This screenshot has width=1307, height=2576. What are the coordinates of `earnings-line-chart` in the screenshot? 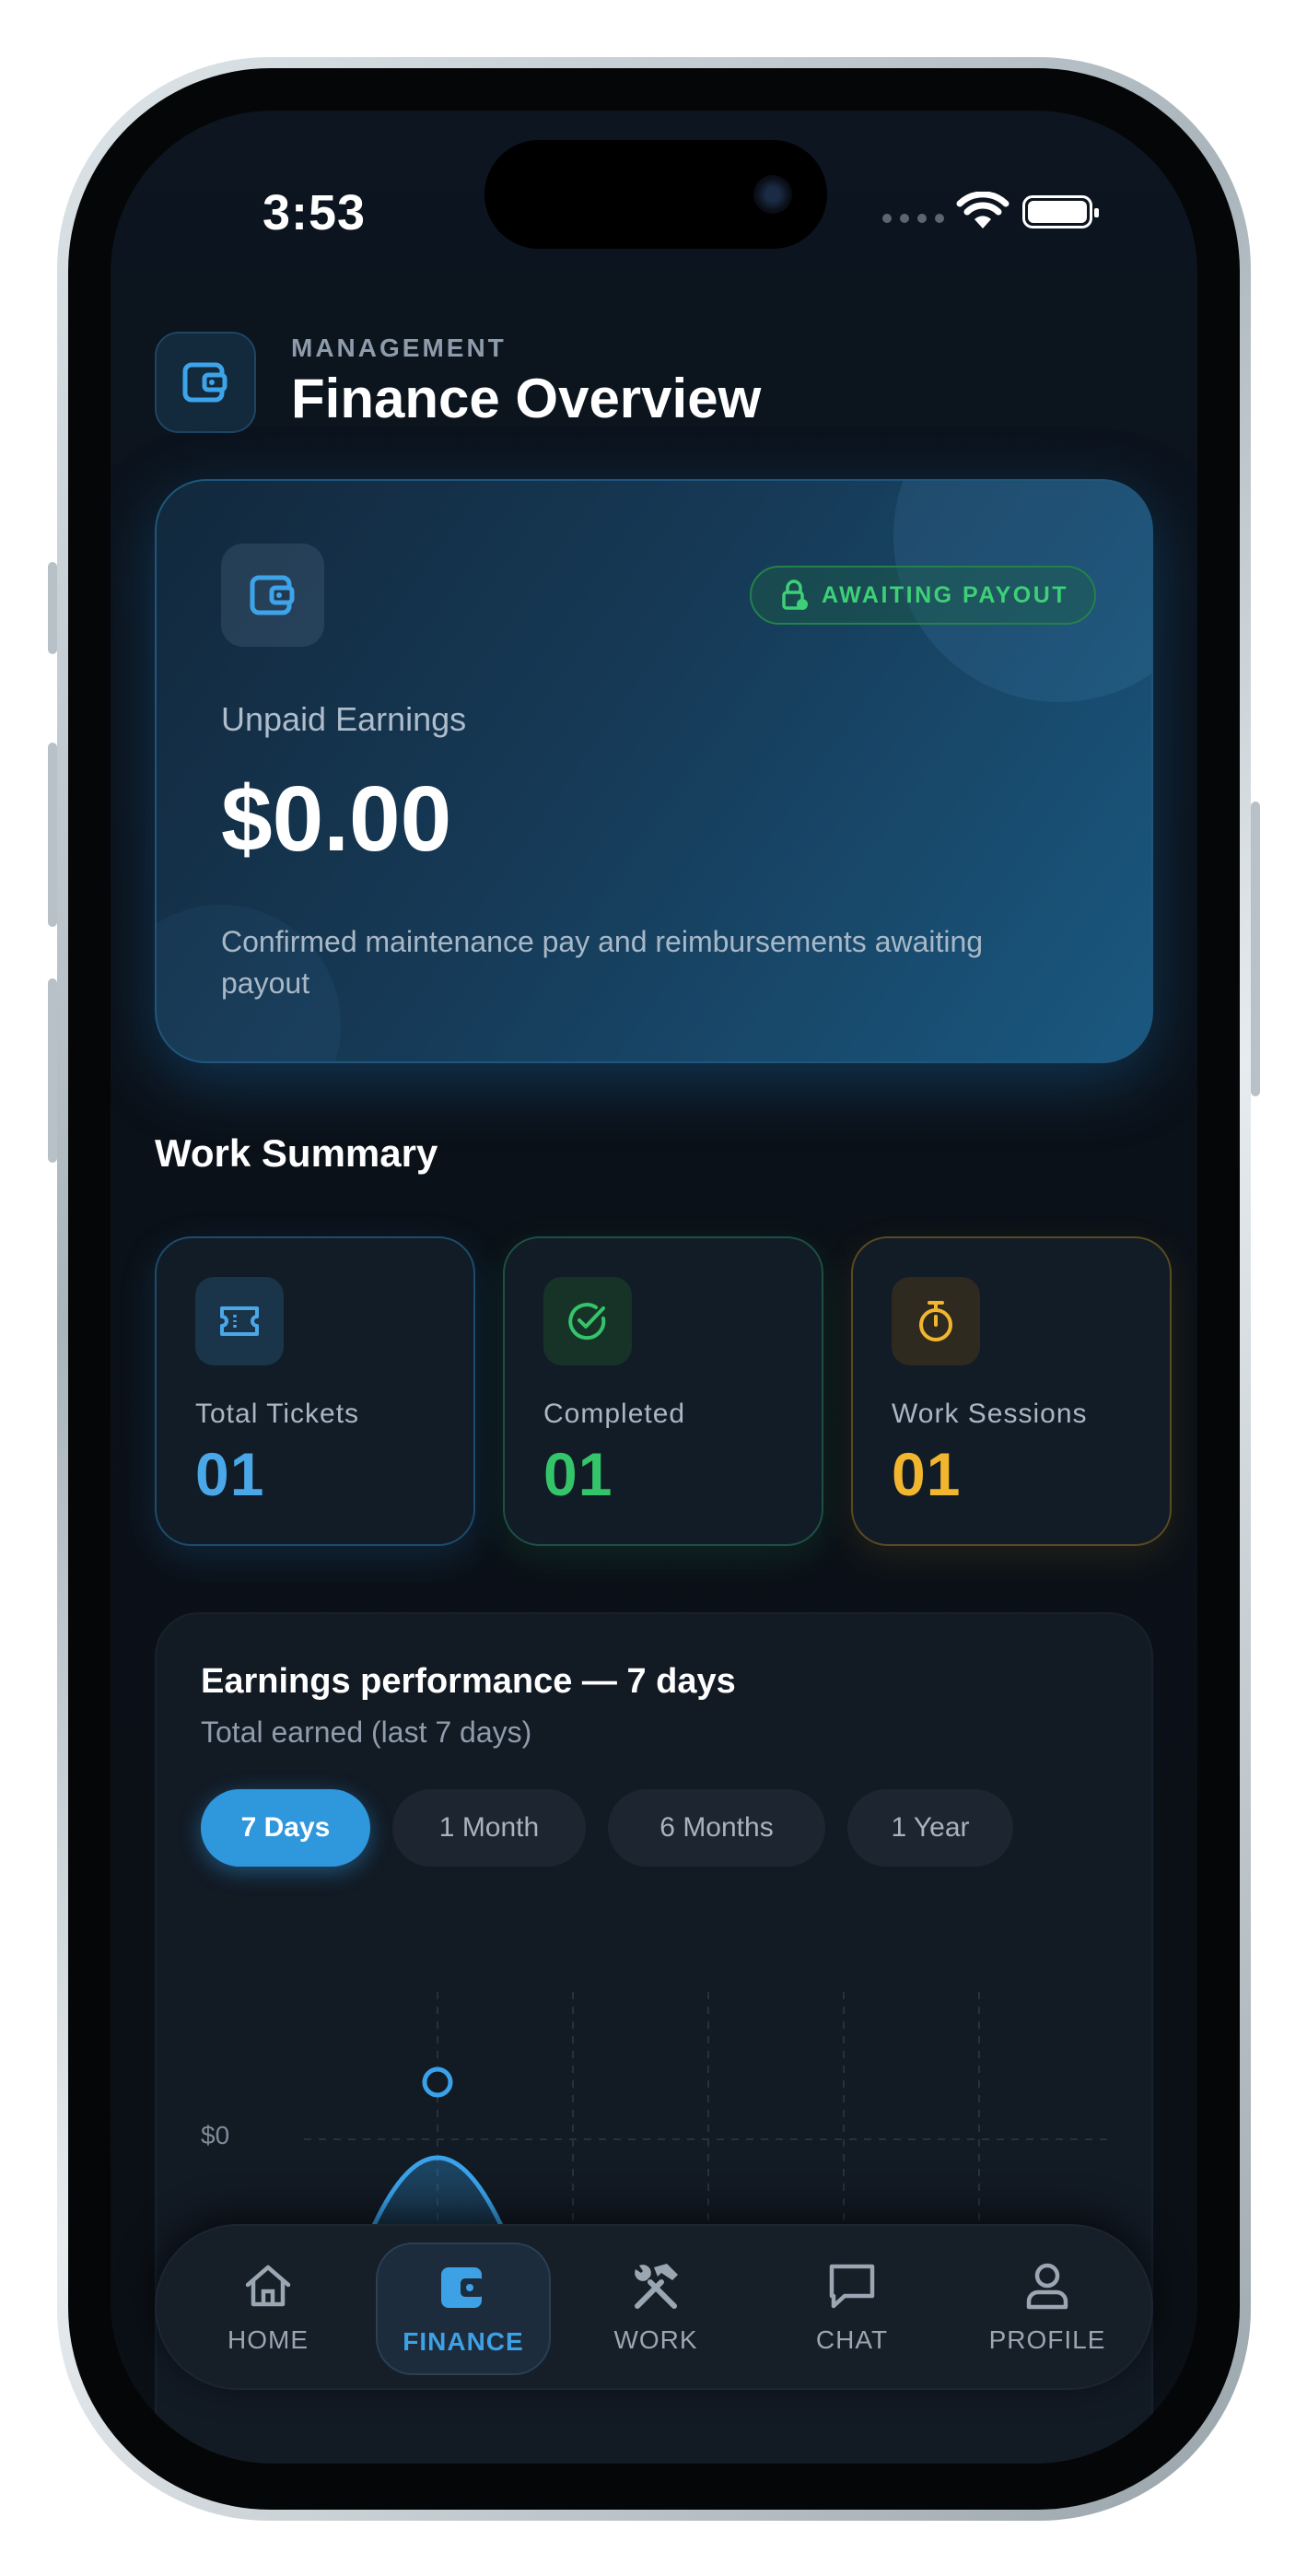 It's located at (709, 2153).